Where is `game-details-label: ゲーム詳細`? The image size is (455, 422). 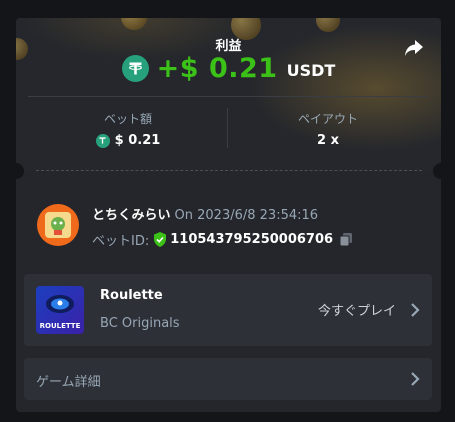 game-details-label: ゲーム詳細 is located at coordinates (68, 382).